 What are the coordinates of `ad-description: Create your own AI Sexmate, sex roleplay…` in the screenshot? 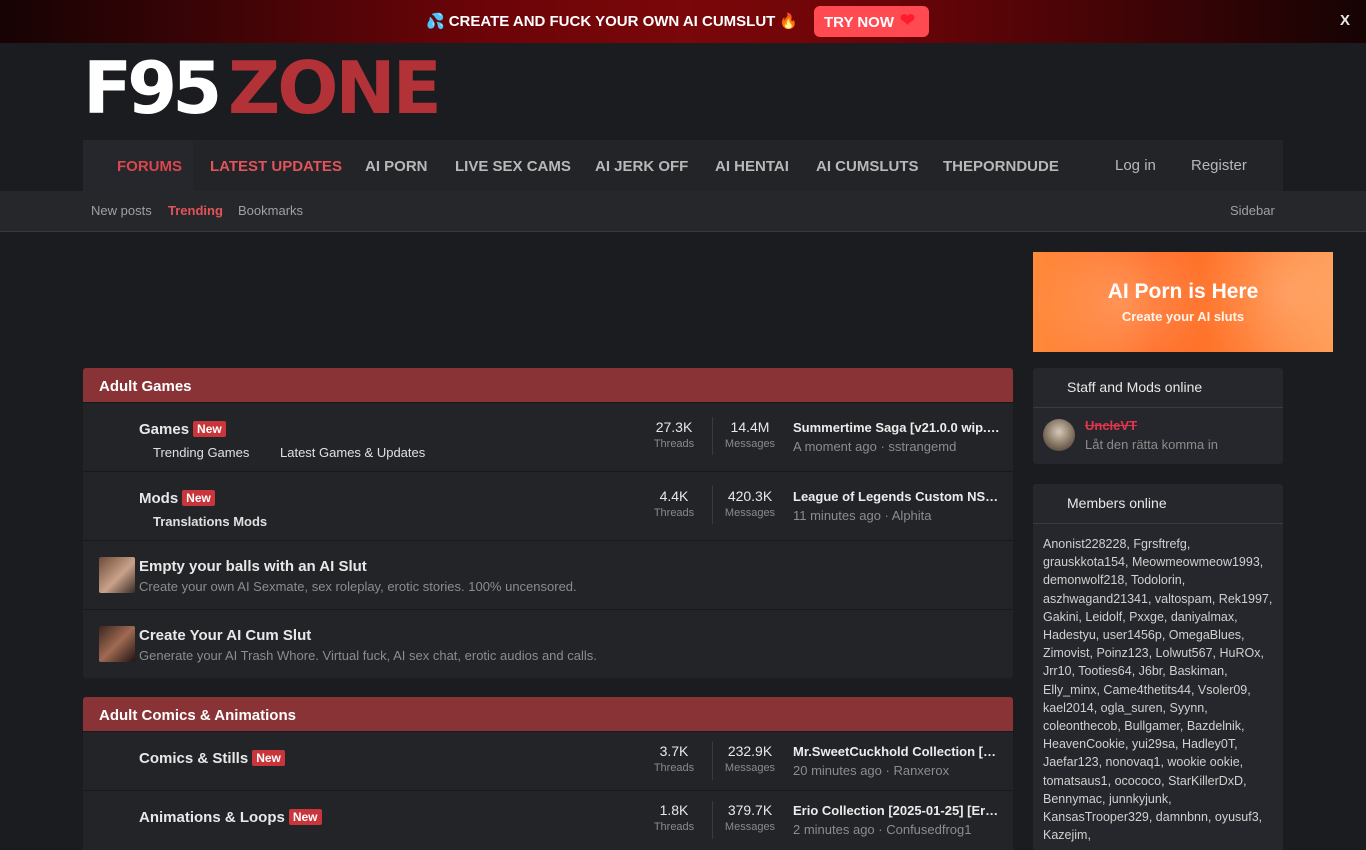 It's located at (358, 586).